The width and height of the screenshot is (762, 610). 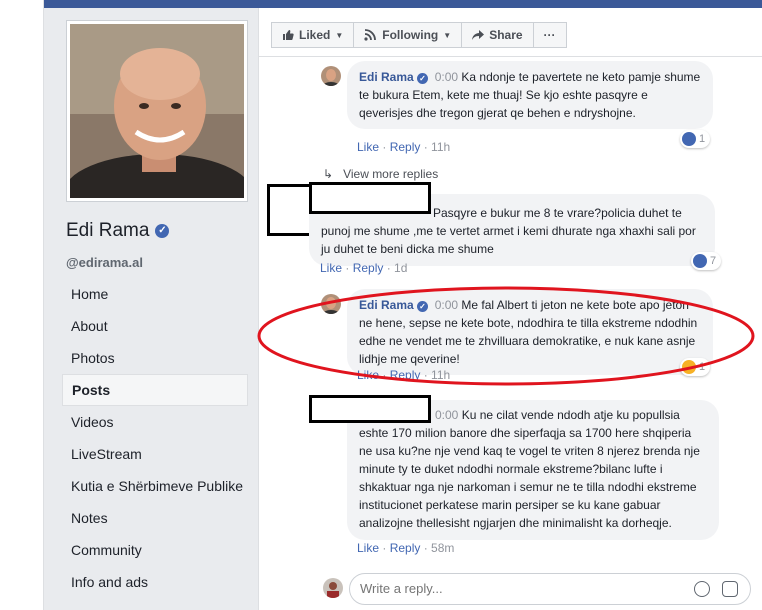 I want to click on page-name-text: Edi Rama, so click(x=108, y=230).